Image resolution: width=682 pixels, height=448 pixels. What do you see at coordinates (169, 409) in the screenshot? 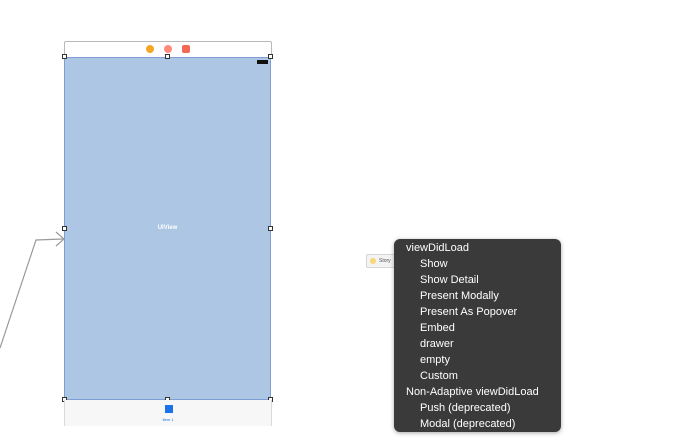
I see `tab-item-icon` at bounding box center [169, 409].